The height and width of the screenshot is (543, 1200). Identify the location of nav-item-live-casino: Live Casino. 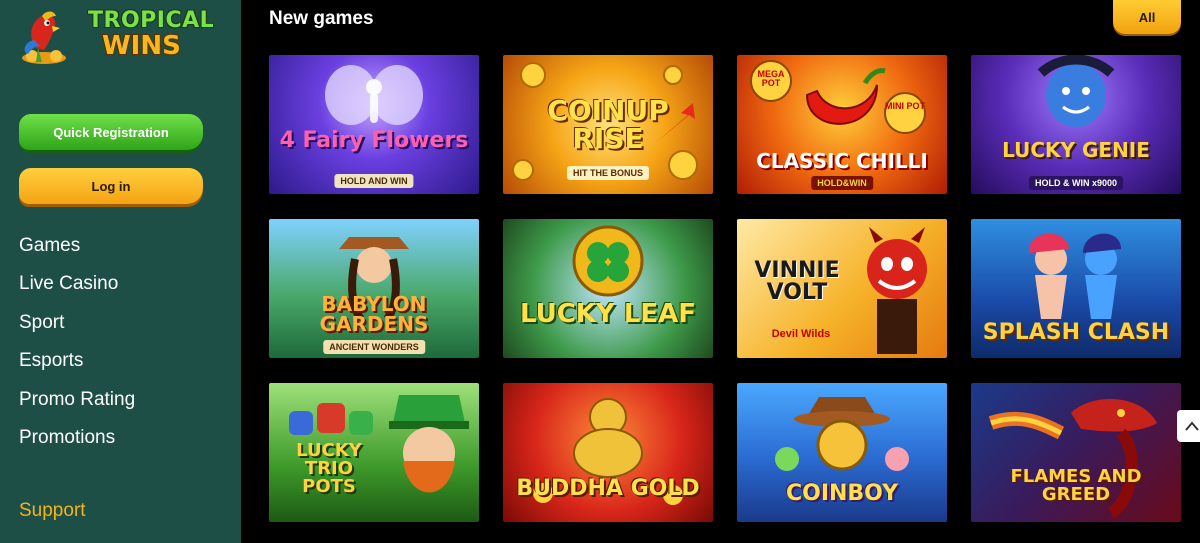
(77, 292).